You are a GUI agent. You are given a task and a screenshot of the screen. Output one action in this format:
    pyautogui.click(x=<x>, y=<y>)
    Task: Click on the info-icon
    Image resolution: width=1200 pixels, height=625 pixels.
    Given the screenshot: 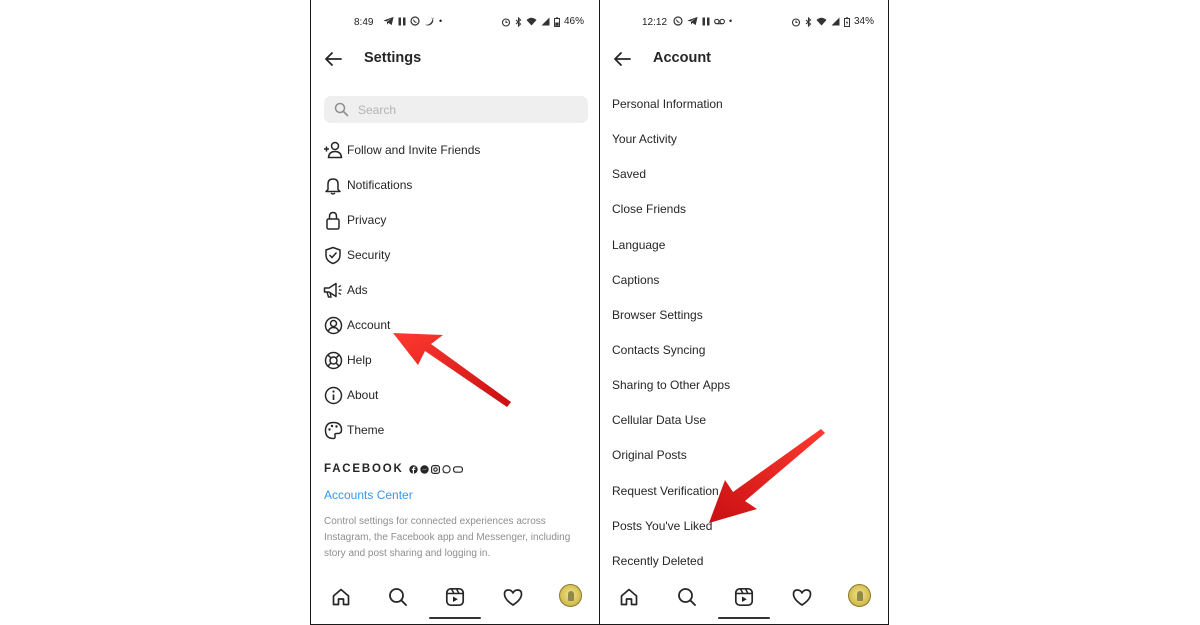 What is the action you would take?
    pyautogui.click(x=333, y=395)
    